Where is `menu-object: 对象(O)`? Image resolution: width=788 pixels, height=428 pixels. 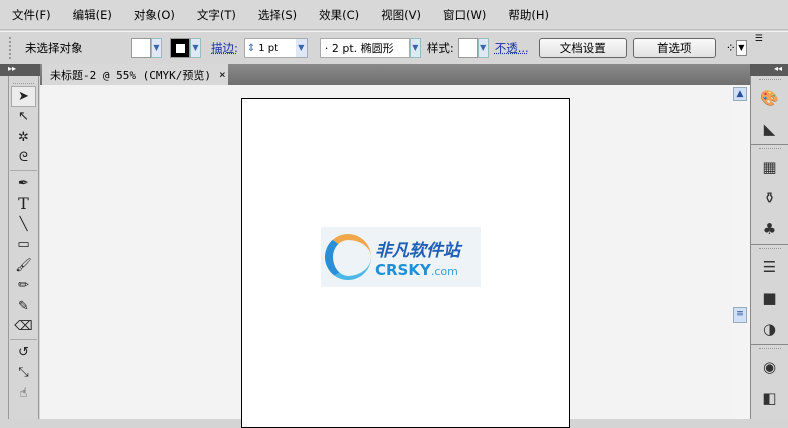
menu-object: 对象(O) is located at coordinates (154, 15).